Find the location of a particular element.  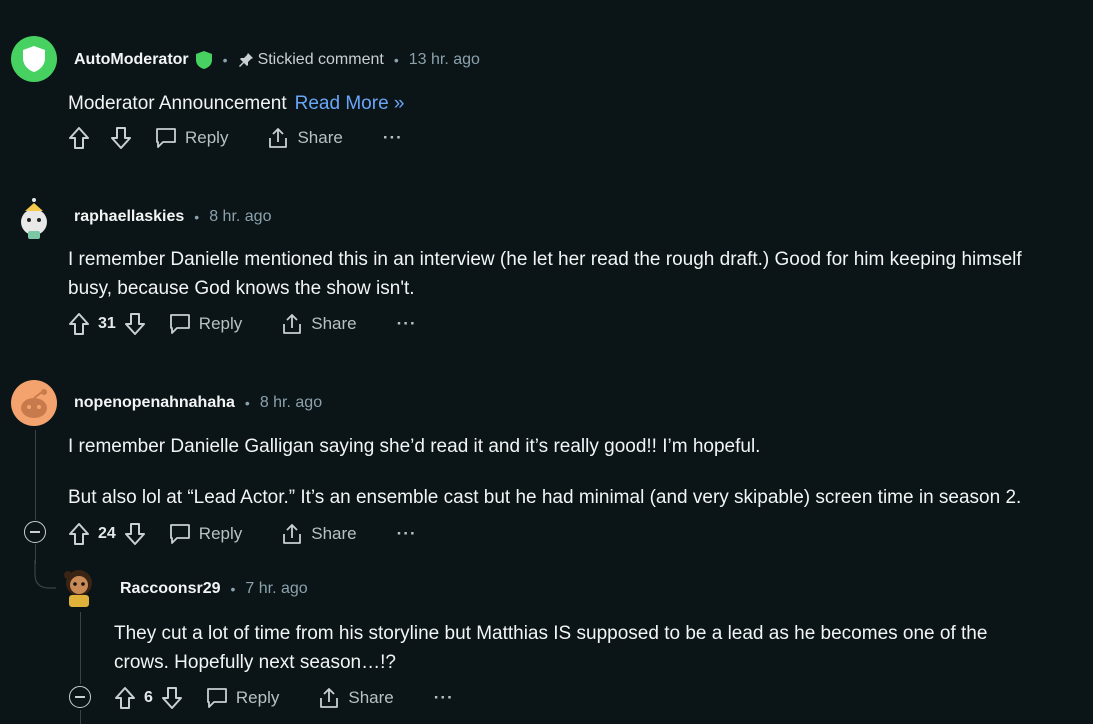

automoderator-avatar is located at coordinates (34, 59).